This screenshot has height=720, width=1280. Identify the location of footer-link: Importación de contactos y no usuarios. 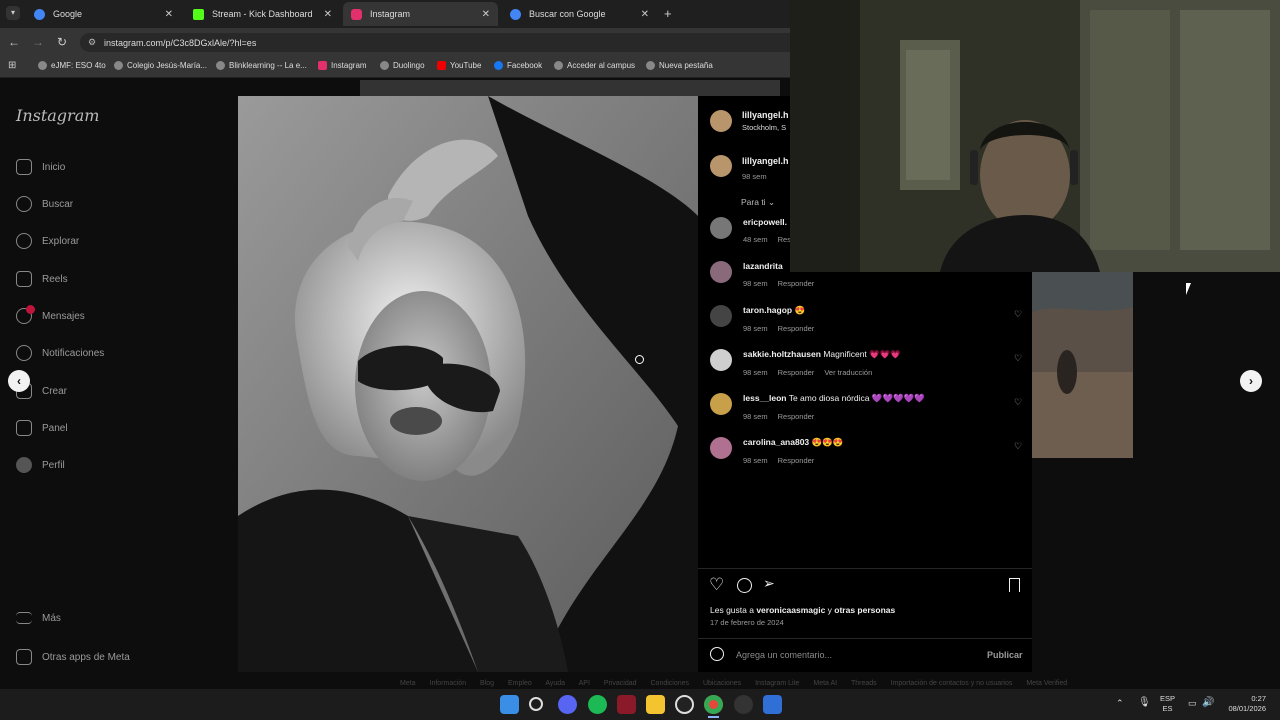
(952, 683).